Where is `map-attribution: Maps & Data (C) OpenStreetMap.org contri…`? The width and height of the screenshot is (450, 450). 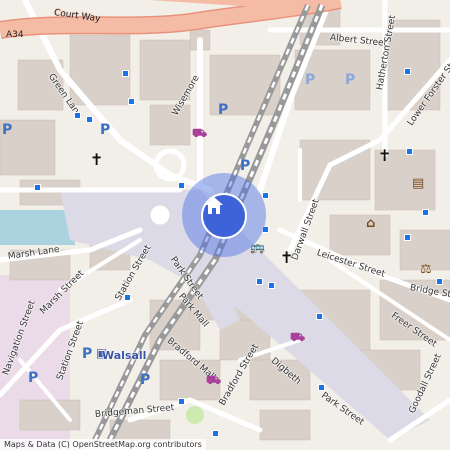
map-attribution: Maps & Data (C) OpenStreetMap.org contri… is located at coordinates (103, 444).